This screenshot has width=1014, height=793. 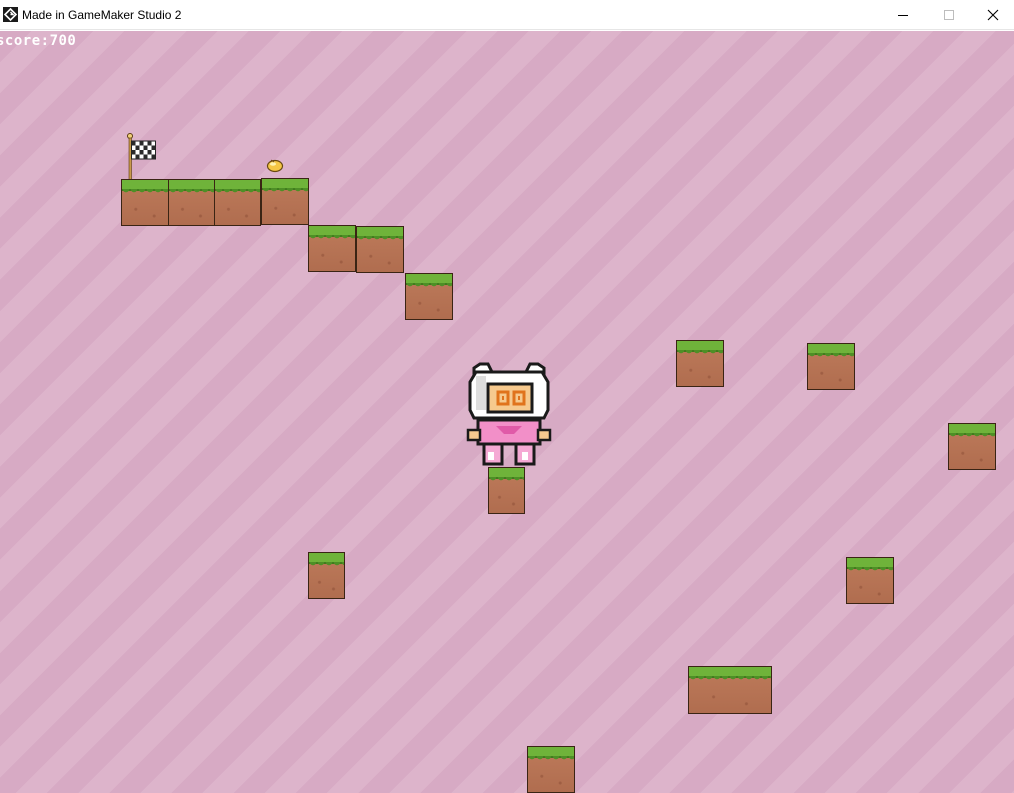 I want to click on player-character, so click(x=509, y=414).